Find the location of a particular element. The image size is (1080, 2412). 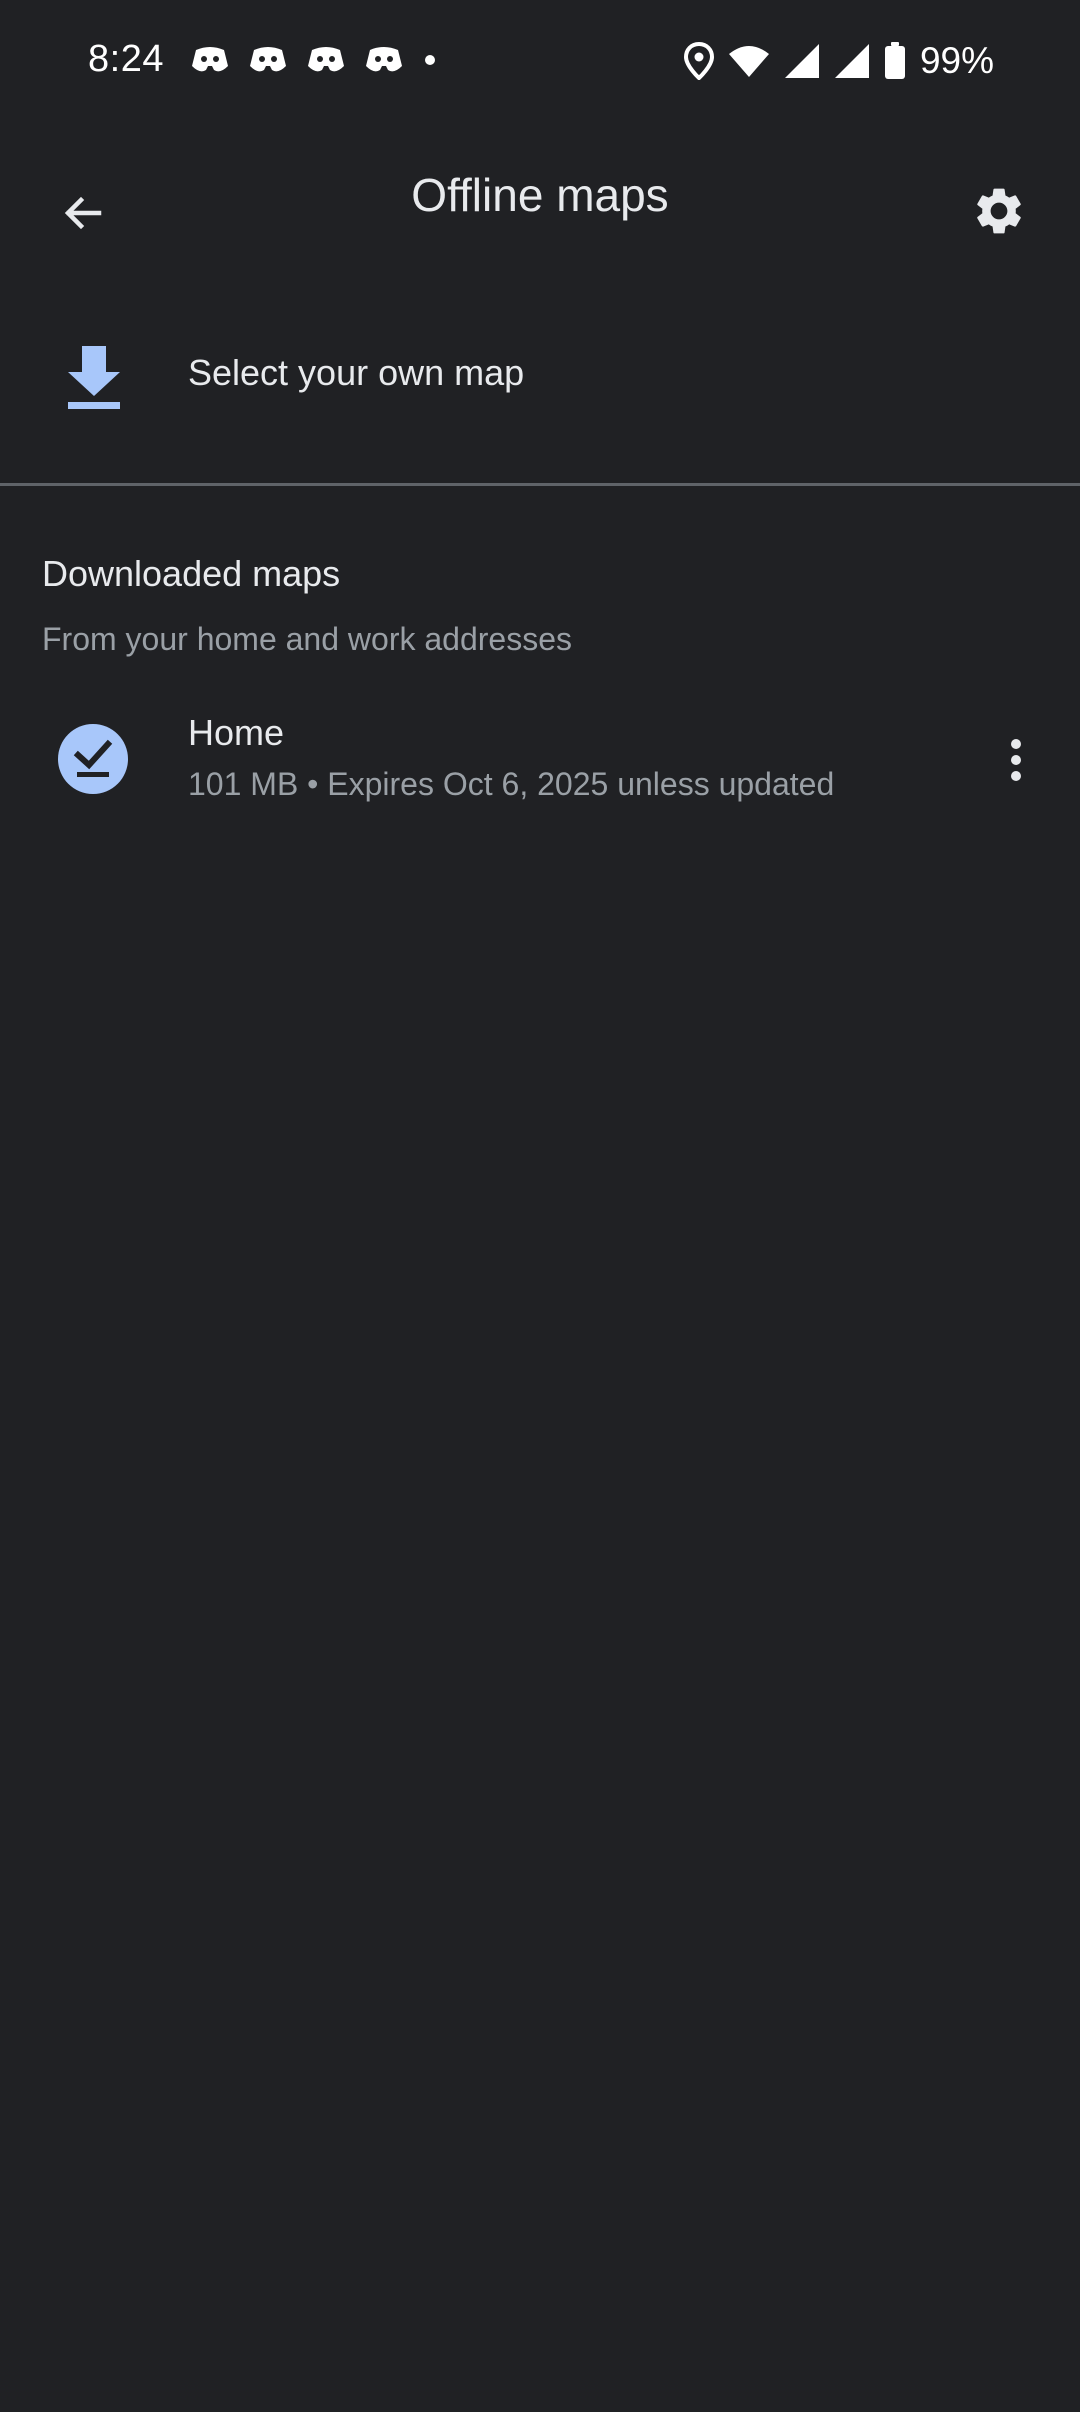

more-options-button is located at coordinates (1016, 760).